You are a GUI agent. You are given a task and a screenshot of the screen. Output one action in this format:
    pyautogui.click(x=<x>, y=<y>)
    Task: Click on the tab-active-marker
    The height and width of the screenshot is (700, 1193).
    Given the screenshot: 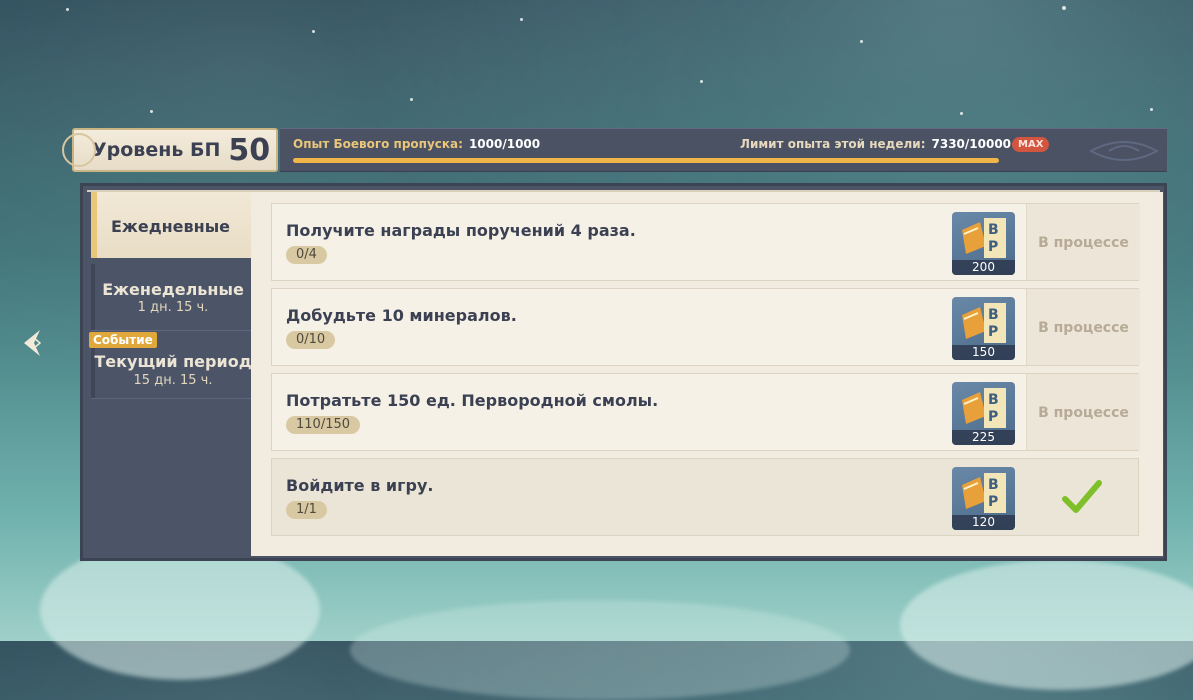 What is the action you would take?
    pyautogui.click(x=94, y=225)
    